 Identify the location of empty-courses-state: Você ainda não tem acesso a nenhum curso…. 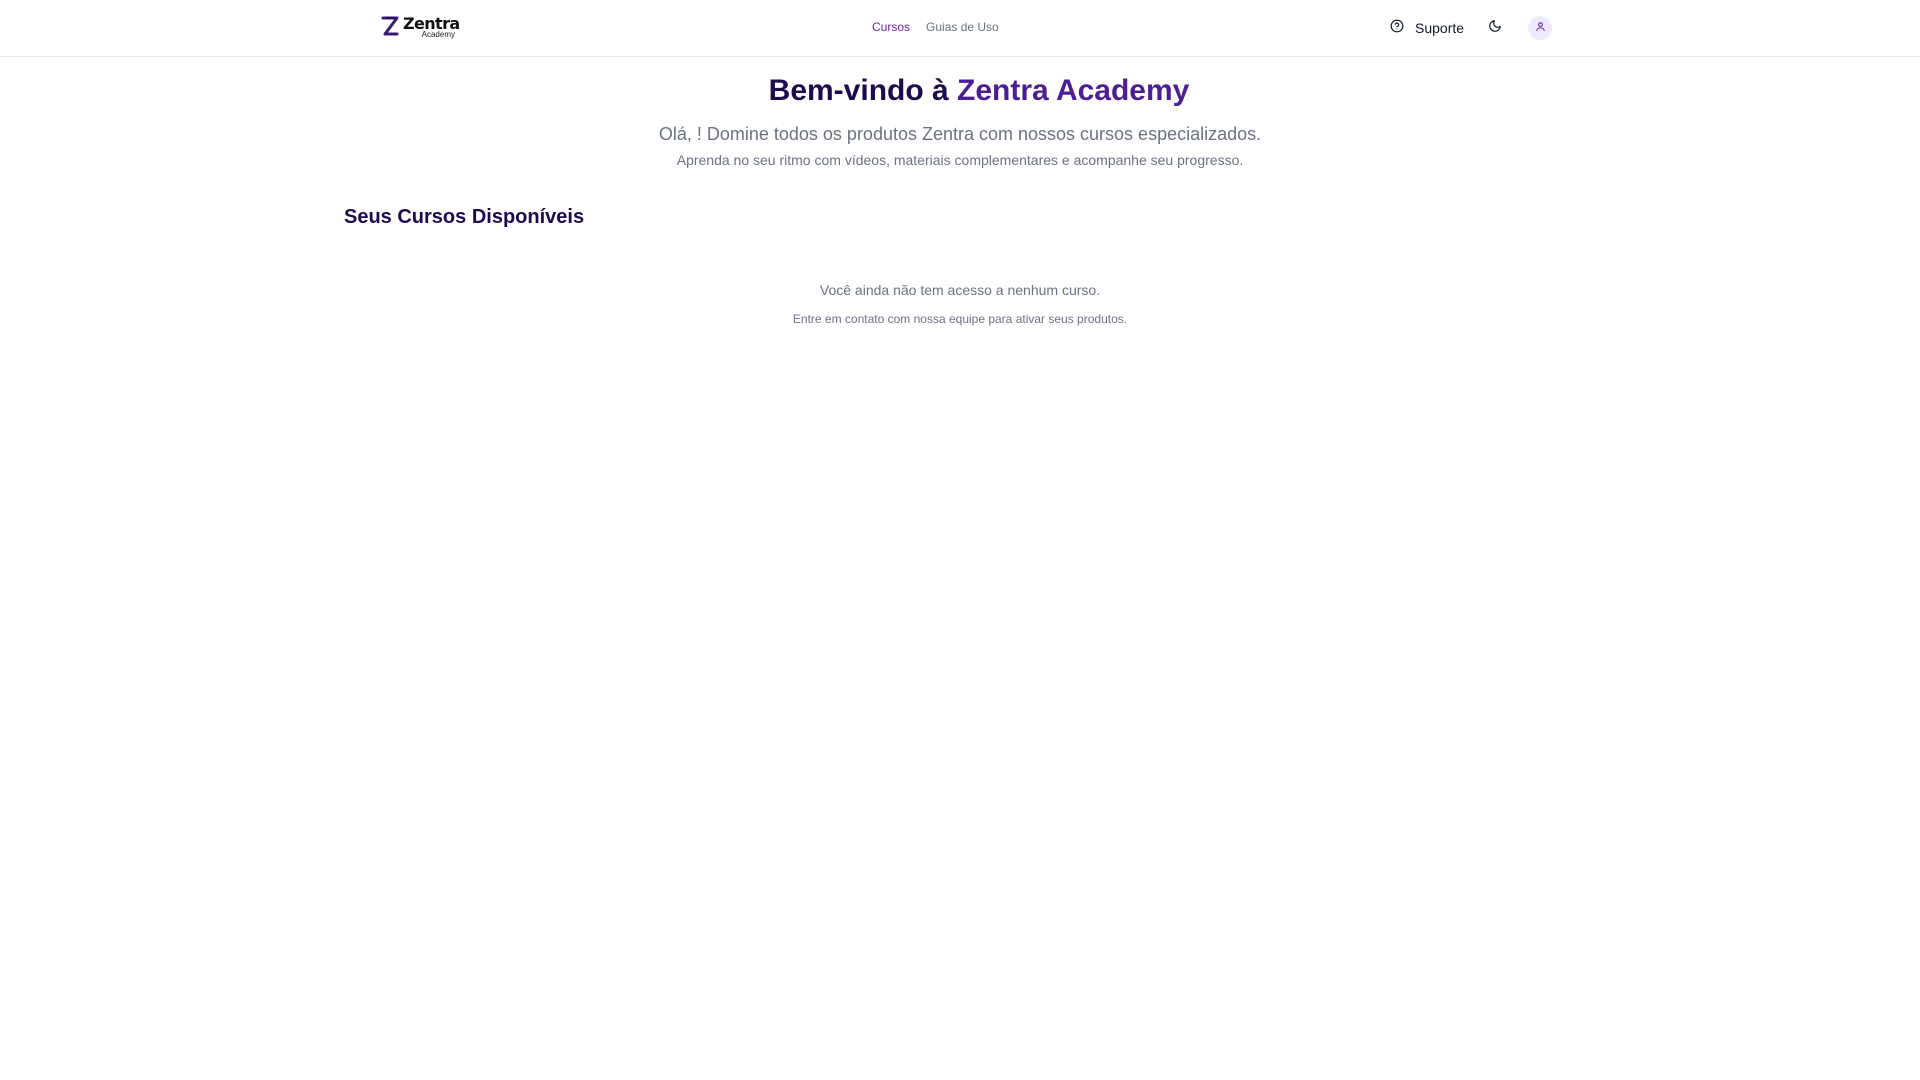
(960, 304).